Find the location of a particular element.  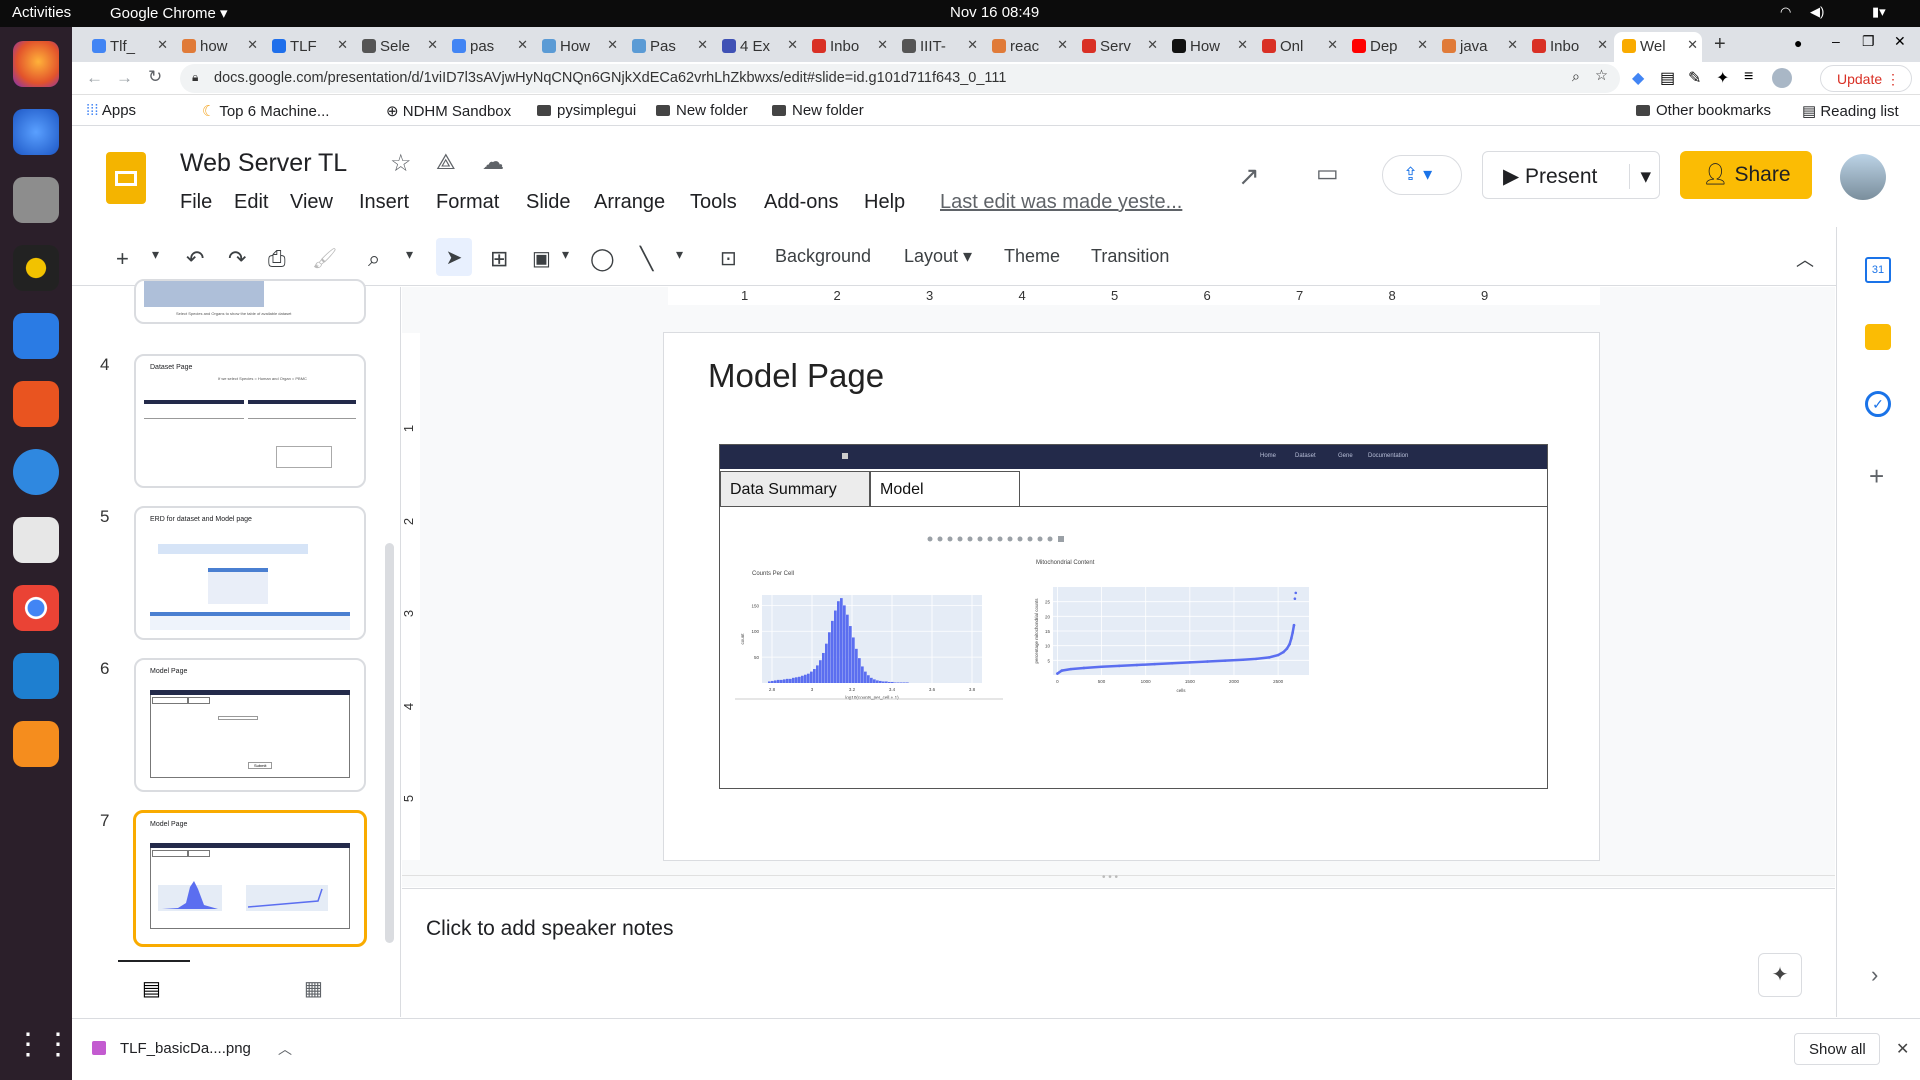

slides-logo-icon is located at coordinates (126, 178).